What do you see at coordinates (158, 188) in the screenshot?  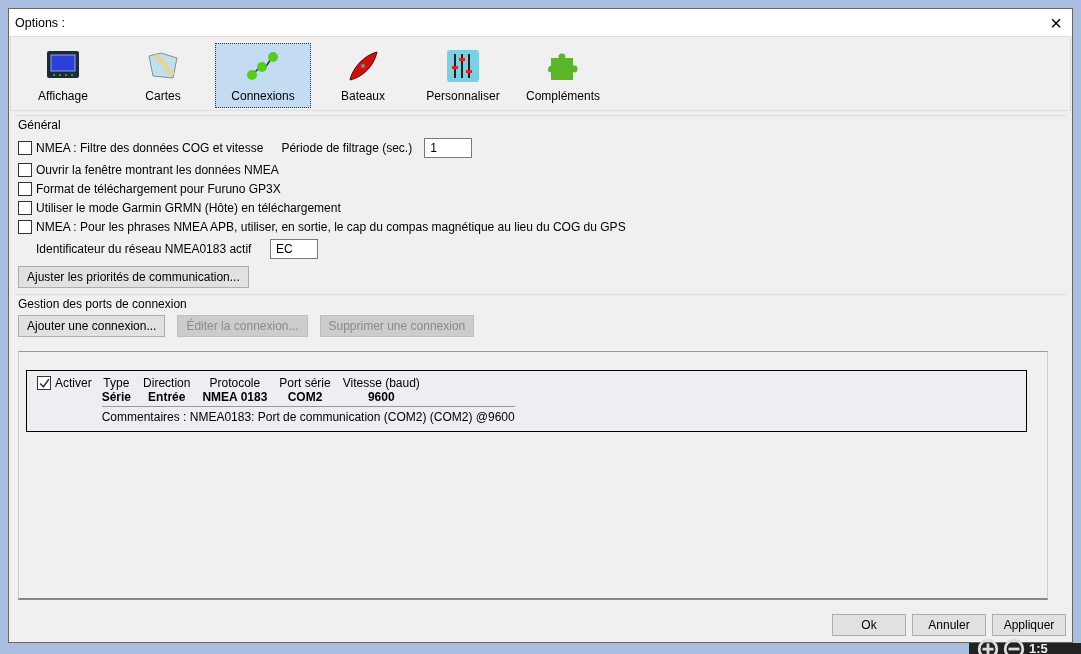 I see `checkbox-label: Format de téléchargement pour Furuno GP3X` at bounding box center [158, 188].